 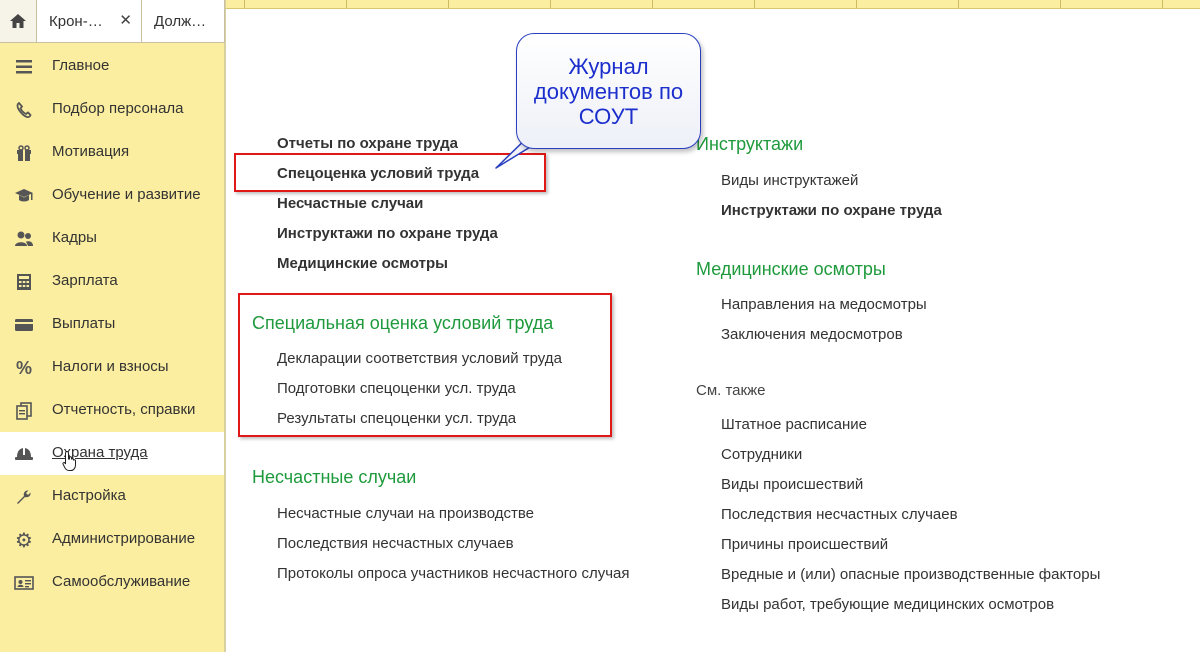 I want to click on sidebar-item-label: Мотивация, so click(x=91, y=151).